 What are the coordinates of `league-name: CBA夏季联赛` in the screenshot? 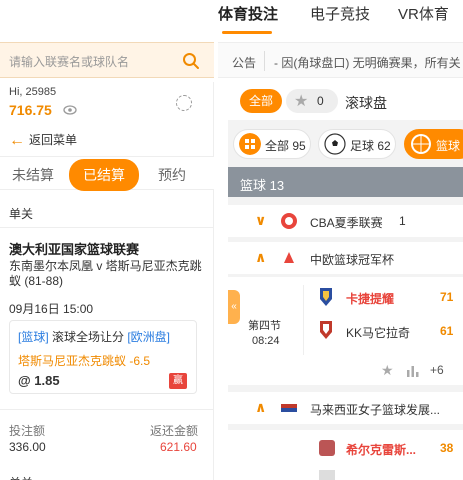 It's located at (346, 223).